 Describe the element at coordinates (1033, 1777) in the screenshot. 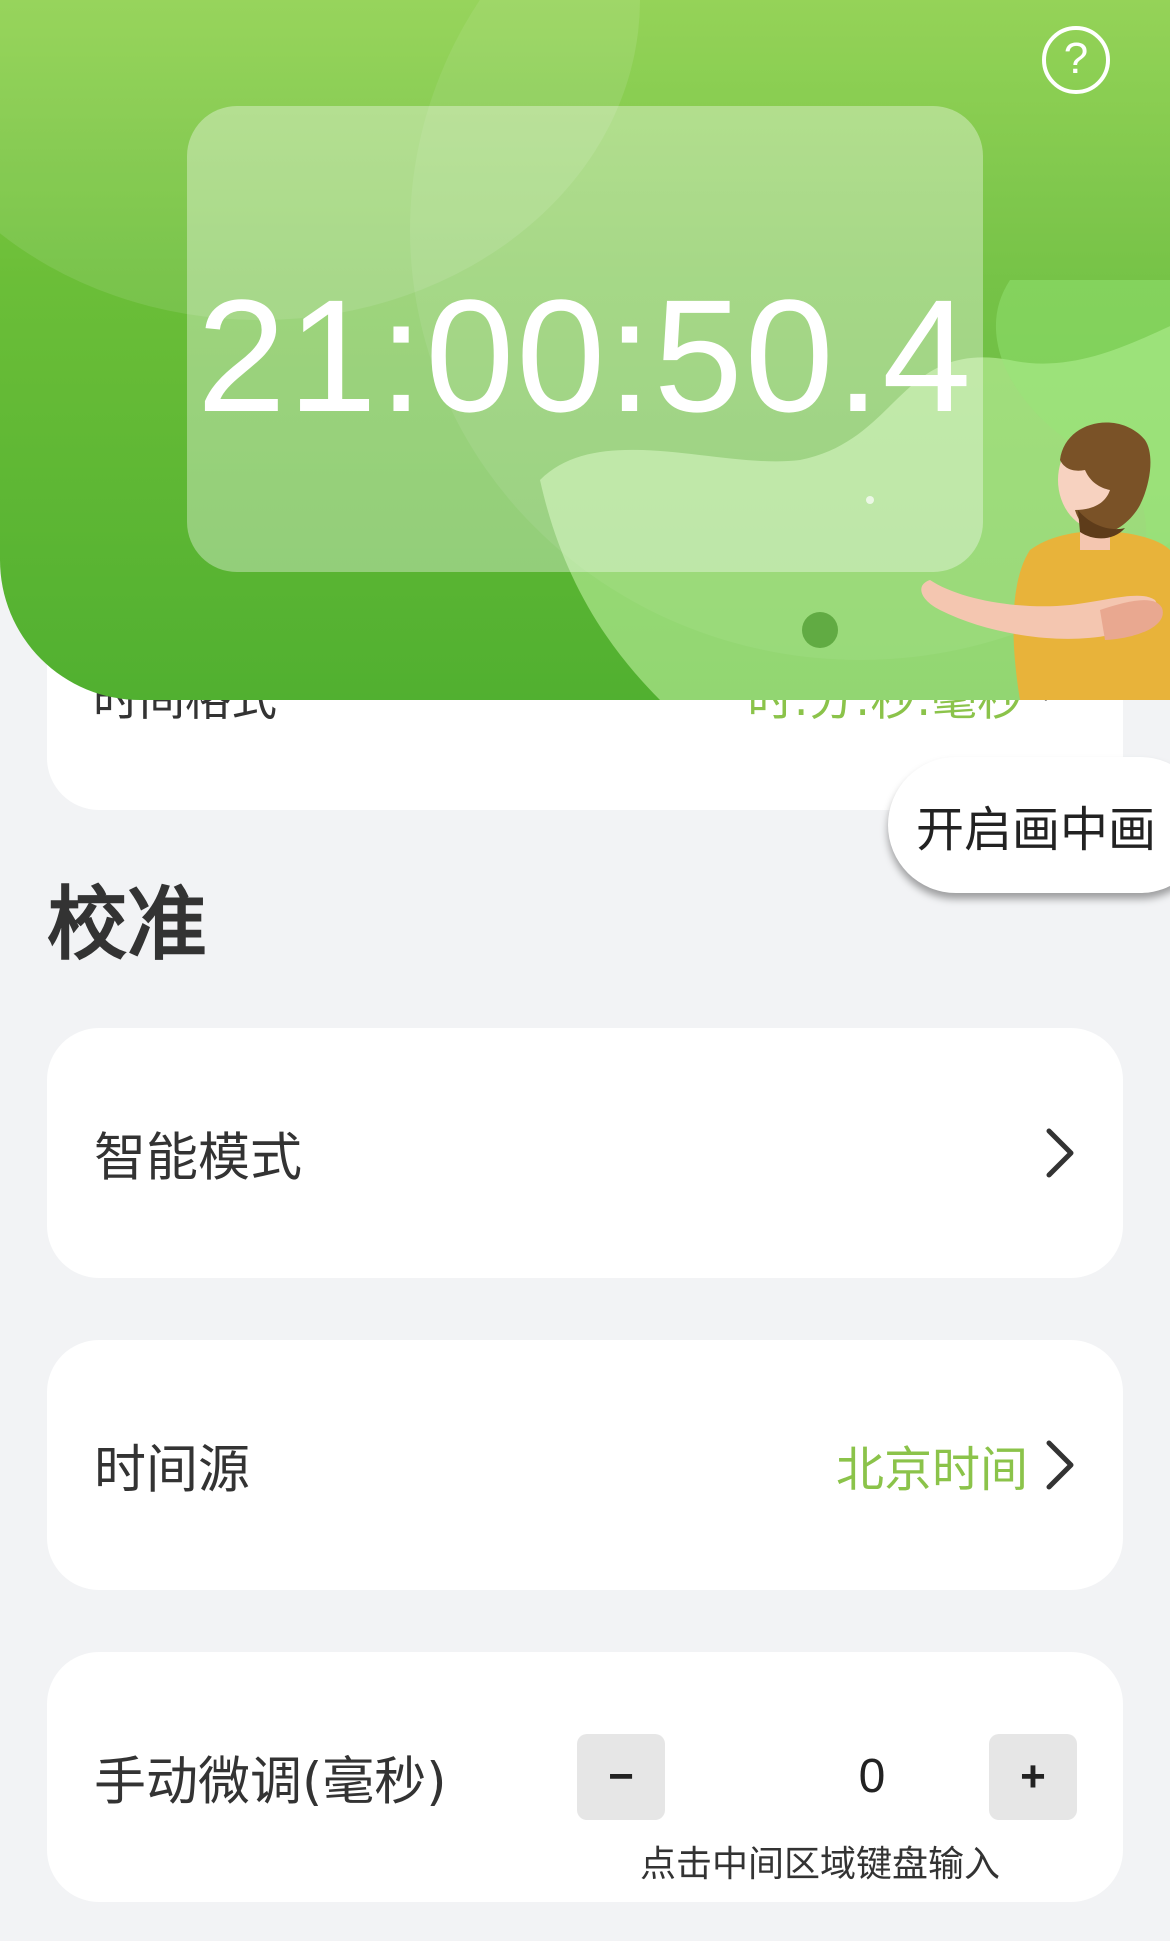

I see `increment-button: +` at that location.